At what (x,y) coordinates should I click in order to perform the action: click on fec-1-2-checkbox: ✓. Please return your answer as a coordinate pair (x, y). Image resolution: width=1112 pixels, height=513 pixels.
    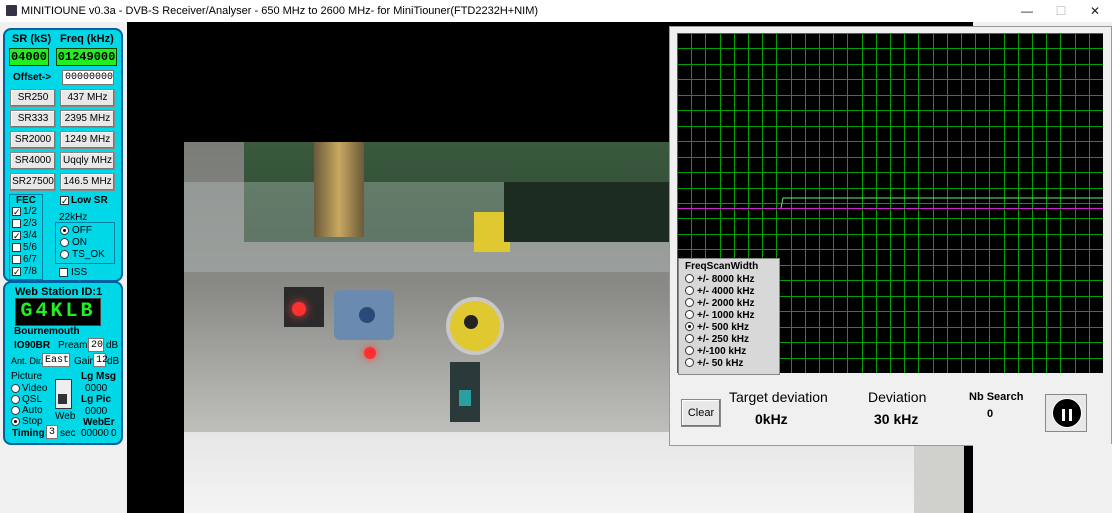
    Looking at the image, I should click on (16, 212).